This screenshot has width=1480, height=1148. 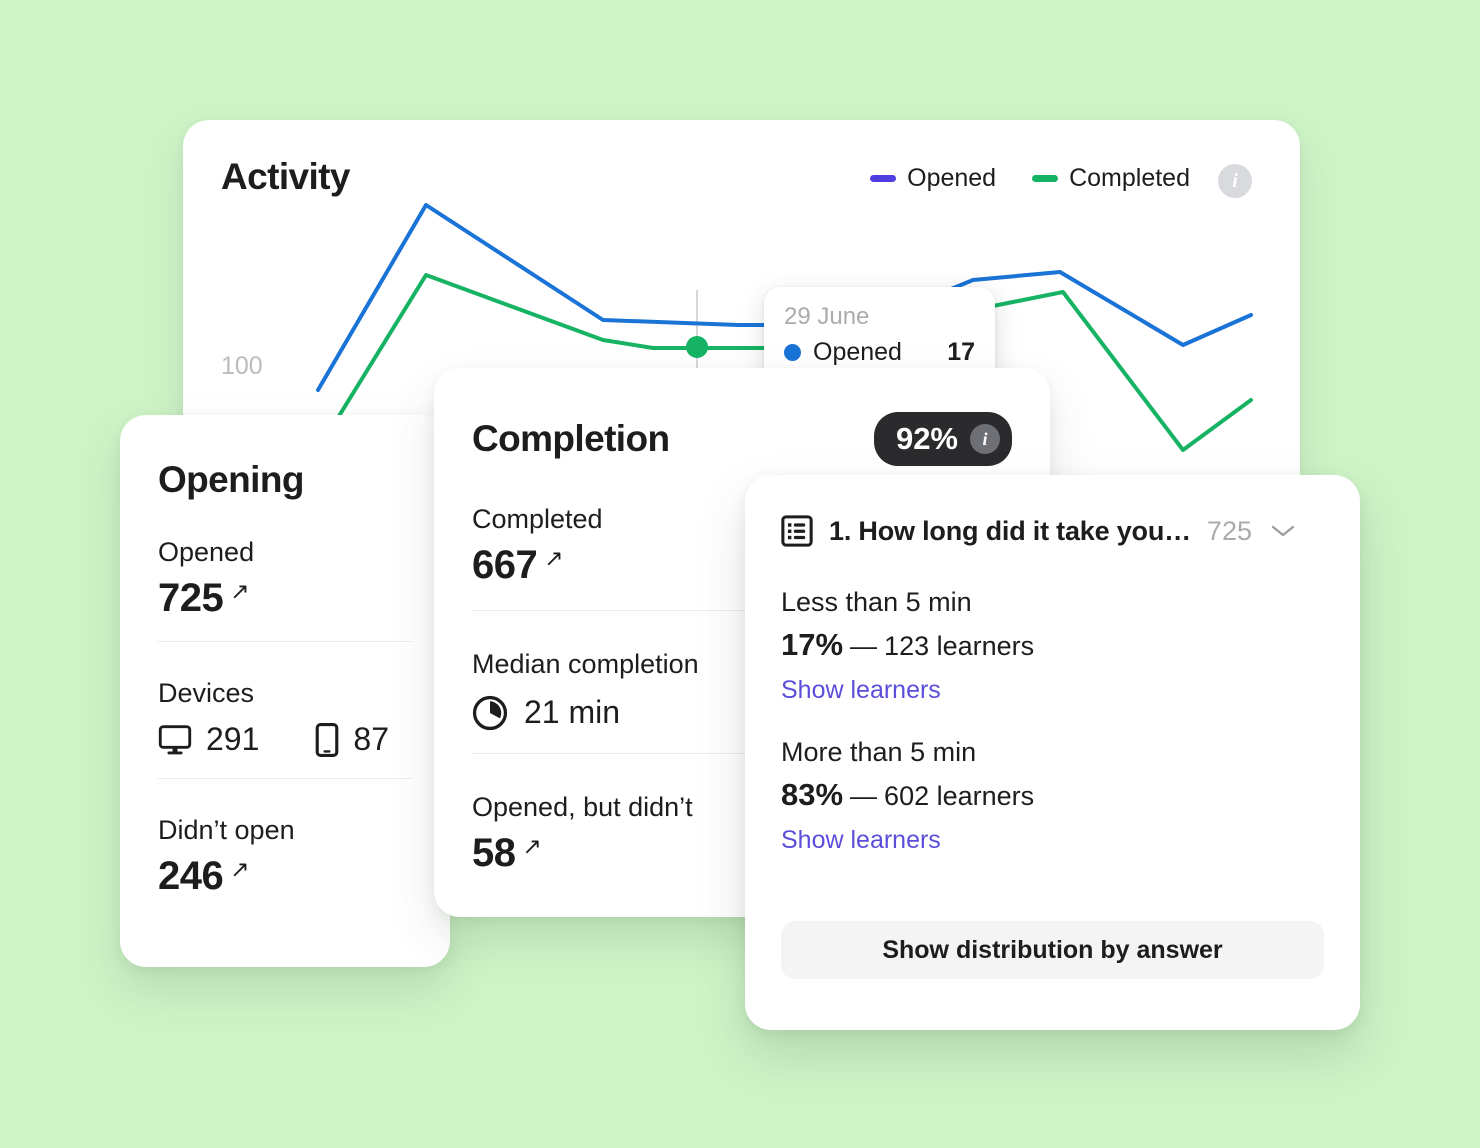 I want to click on answer-label: Less than 5 min, so click(x=876, y=602).